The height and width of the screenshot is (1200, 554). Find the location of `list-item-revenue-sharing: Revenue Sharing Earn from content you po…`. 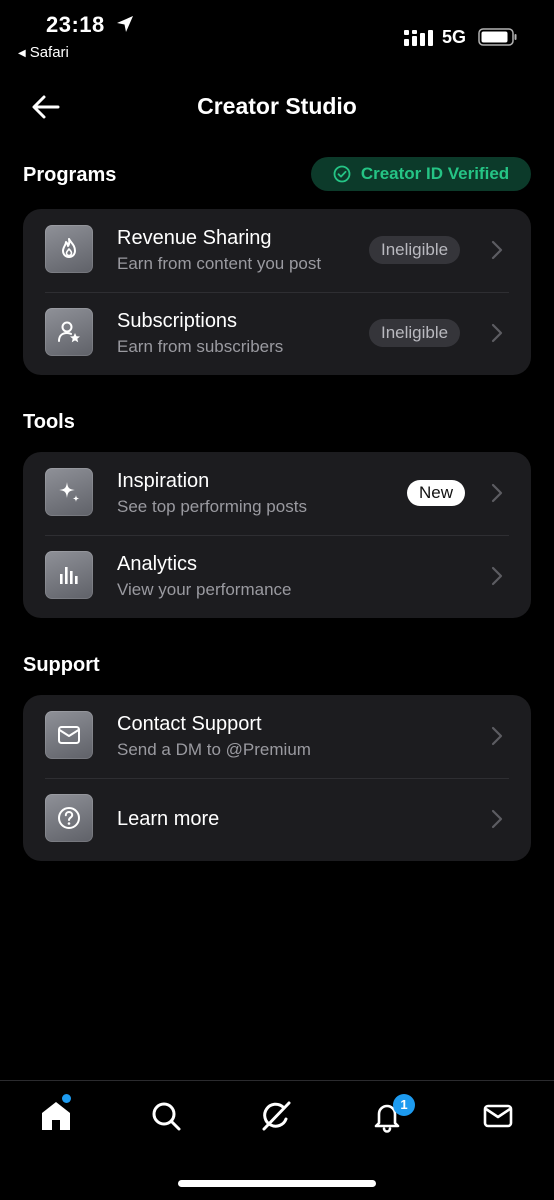

list-item-revenue-sharing: Revenue Sharing Earn from content you po… is located at coordinates (277, 250).